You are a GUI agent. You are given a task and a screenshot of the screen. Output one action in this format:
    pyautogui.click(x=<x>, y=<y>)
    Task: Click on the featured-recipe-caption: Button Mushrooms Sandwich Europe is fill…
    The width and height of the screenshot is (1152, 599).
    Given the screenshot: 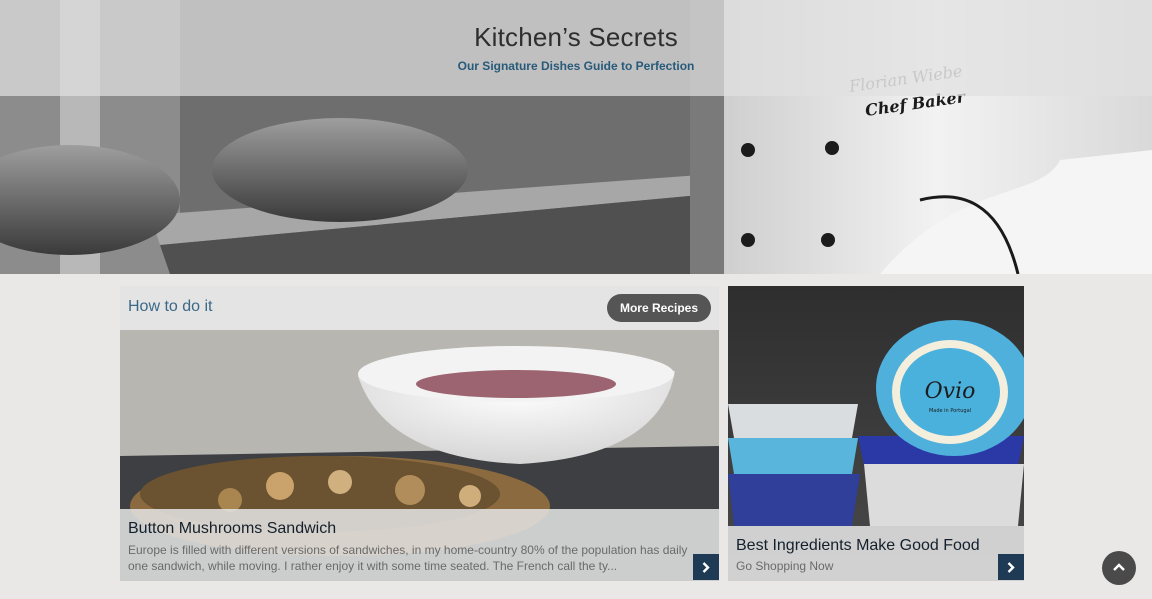 What is the action you would take?
    pyautogui.click(x=419, y=545)
    